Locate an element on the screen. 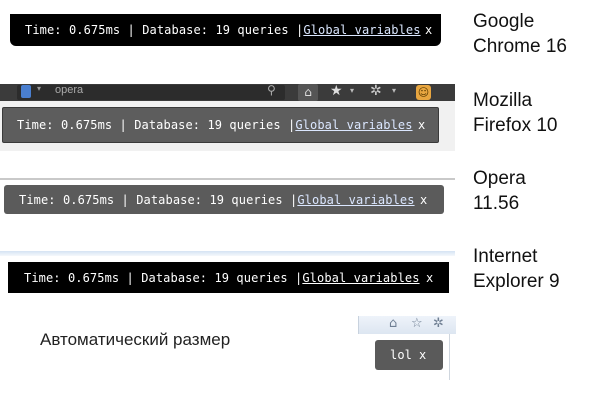 Image resolution: width=600 pixels, height=406 pixels. auto-size-caption: Автоматический размер is located at coordinates (135, 339).